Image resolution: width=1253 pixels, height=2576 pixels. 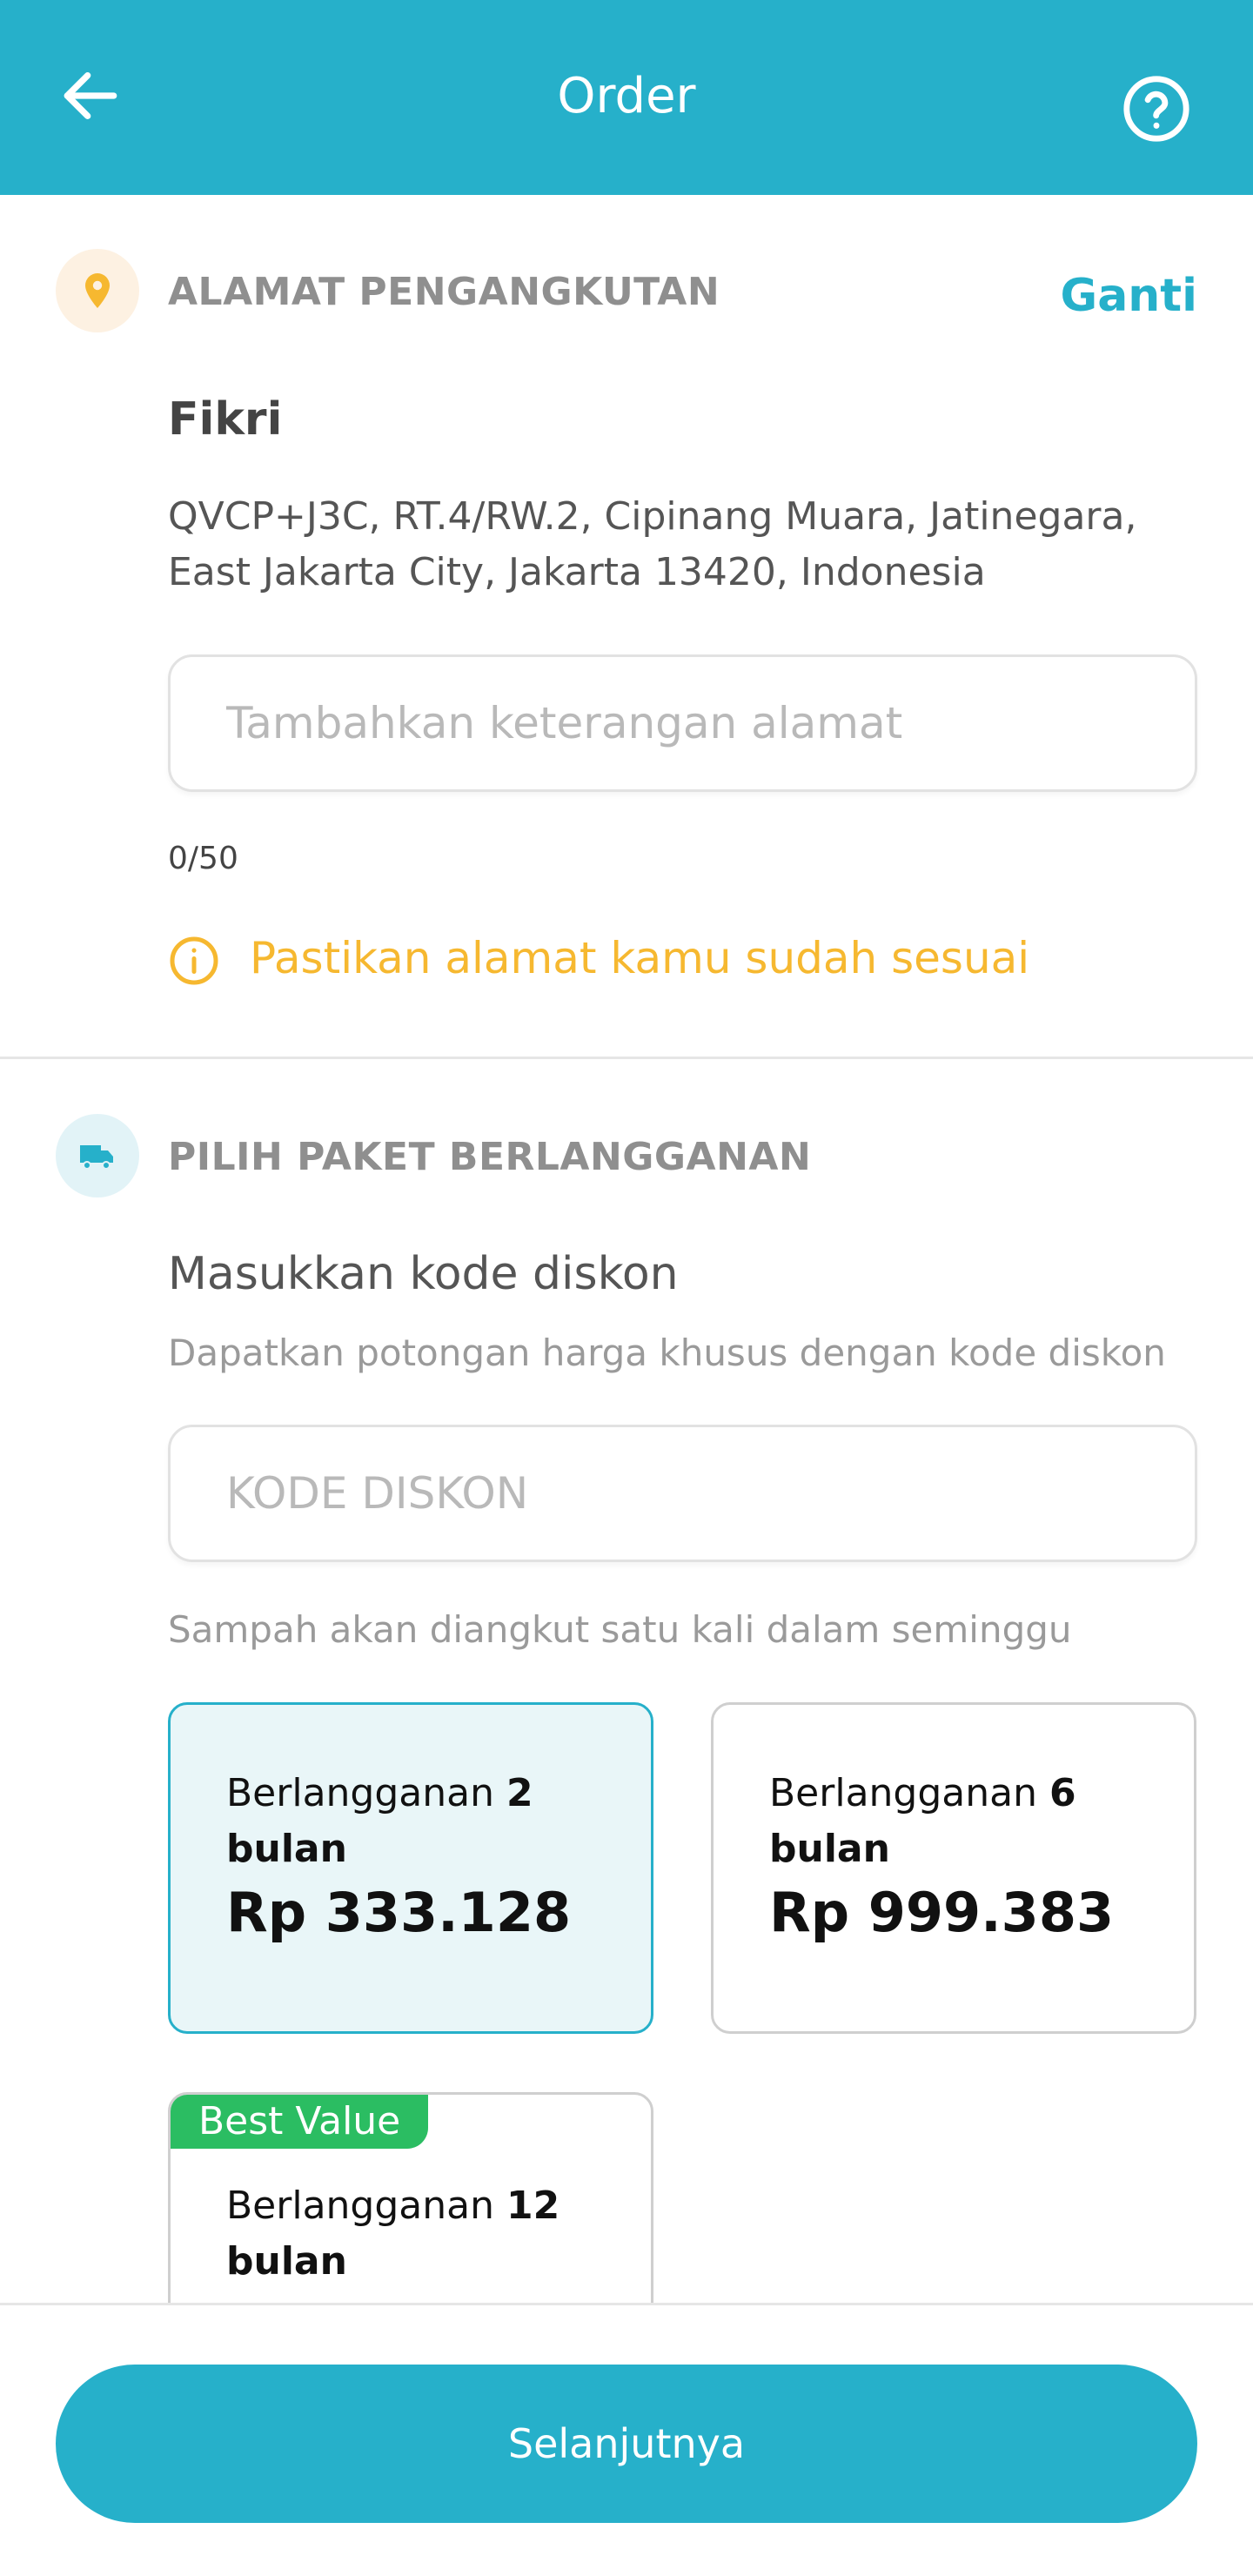 I want to click on section-divider, so click(x=626, y=1058).